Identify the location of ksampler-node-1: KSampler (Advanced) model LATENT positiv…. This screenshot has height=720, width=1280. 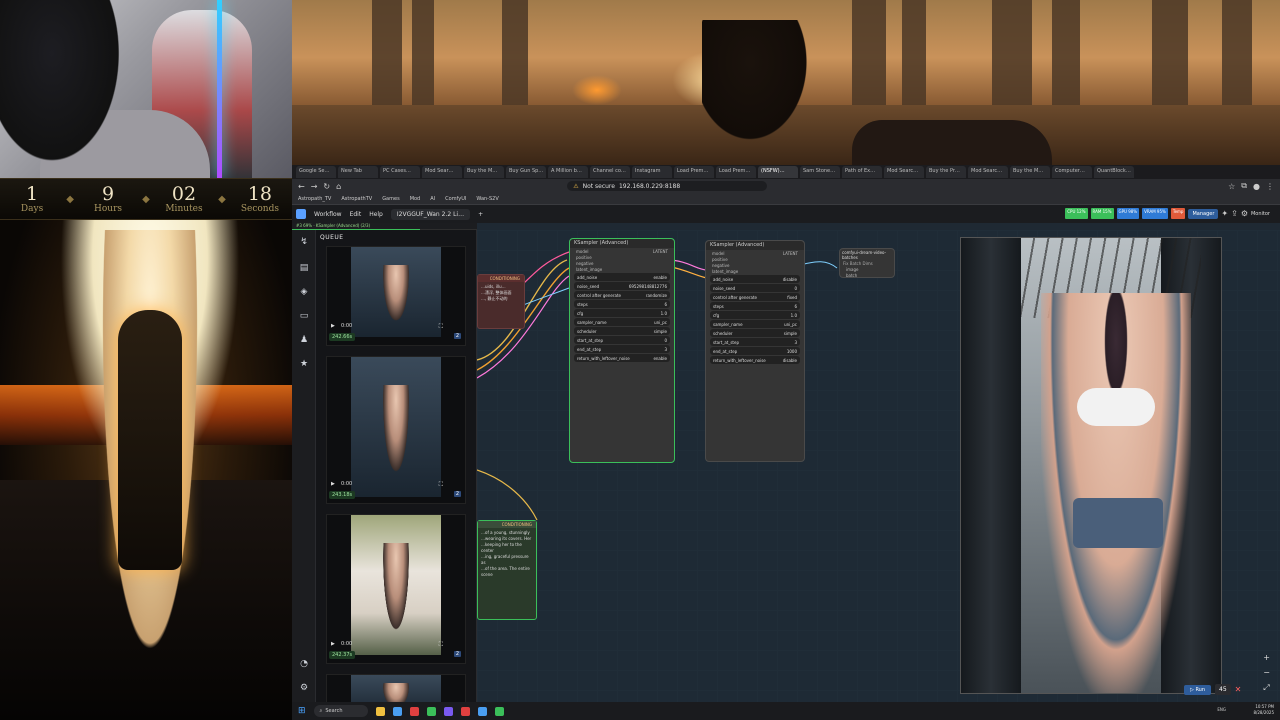
(622, 350).